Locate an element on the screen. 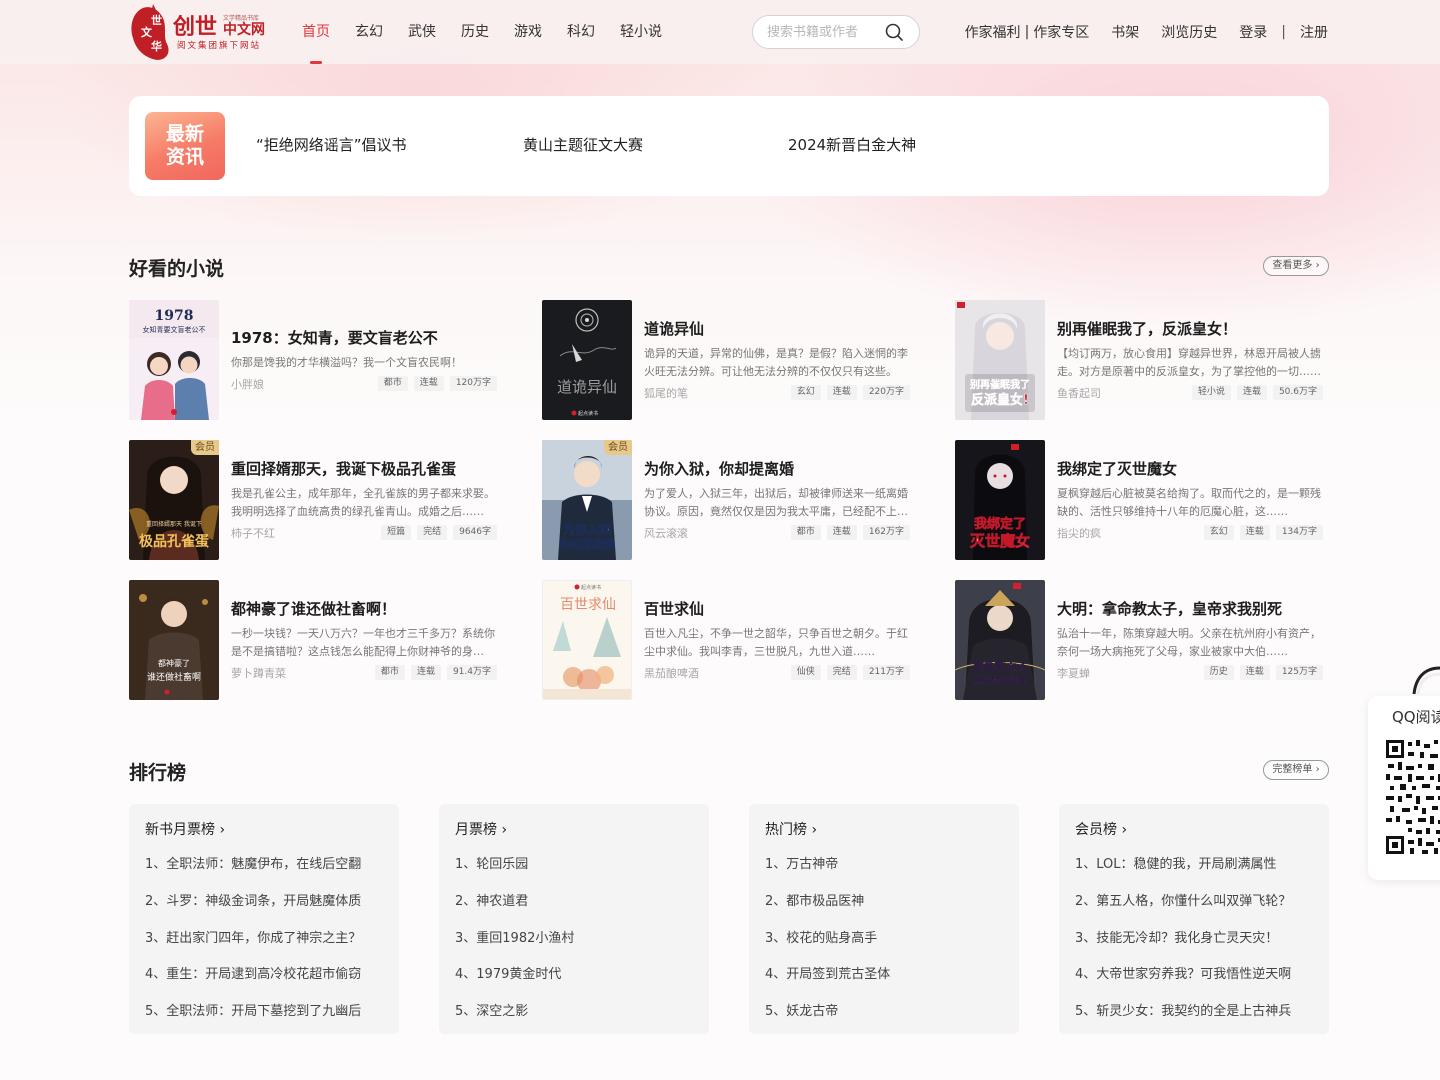 The height and width of the screenshot is (1080, 1440). book-title: 大明：拿命教太子，皇帝求我别死 is located at coordinates (1169, 608).